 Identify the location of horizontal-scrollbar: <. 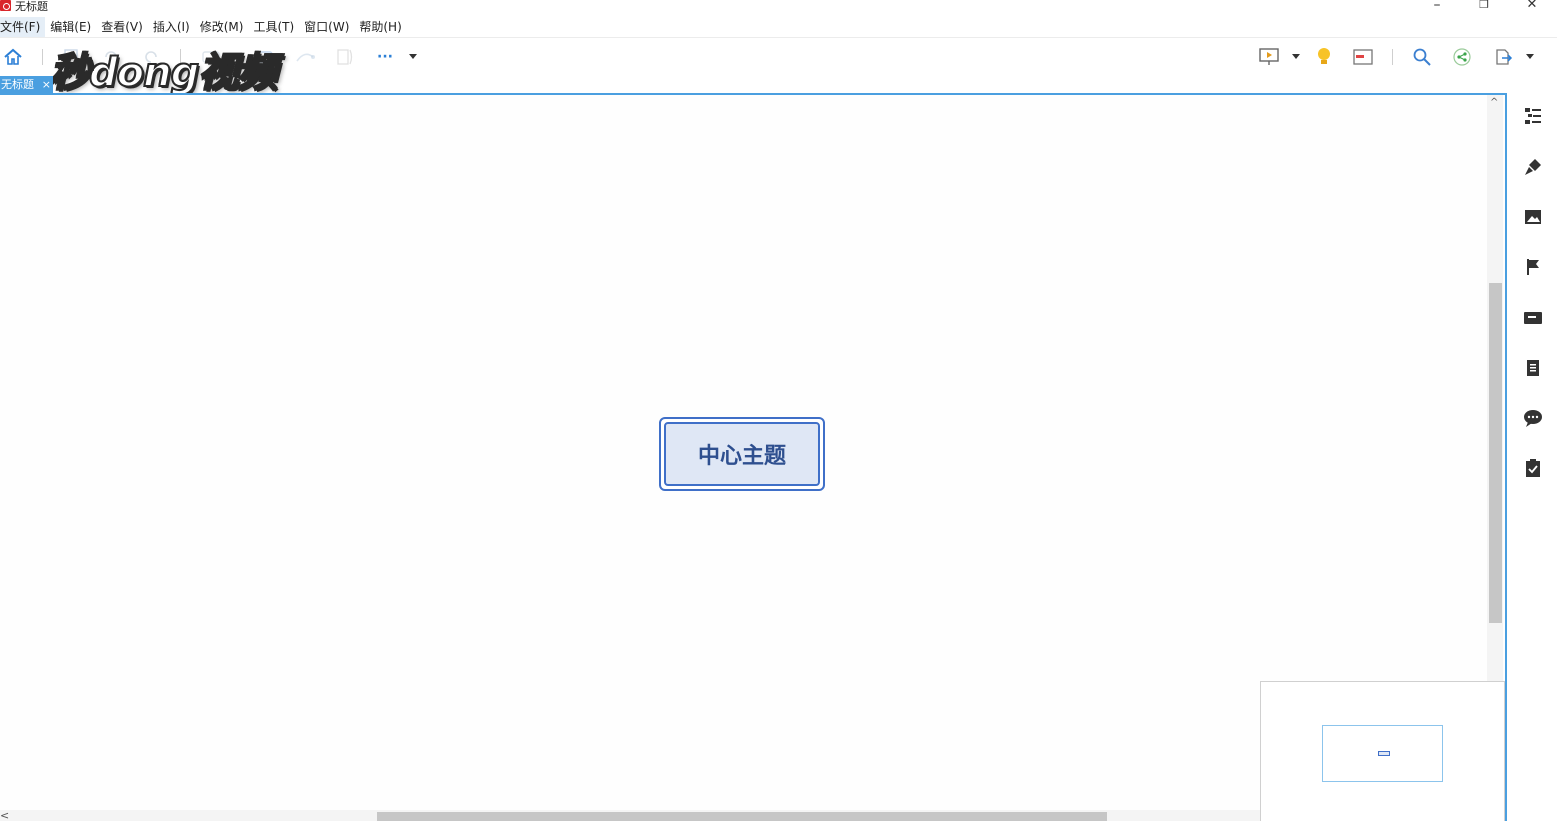
(630, 815).